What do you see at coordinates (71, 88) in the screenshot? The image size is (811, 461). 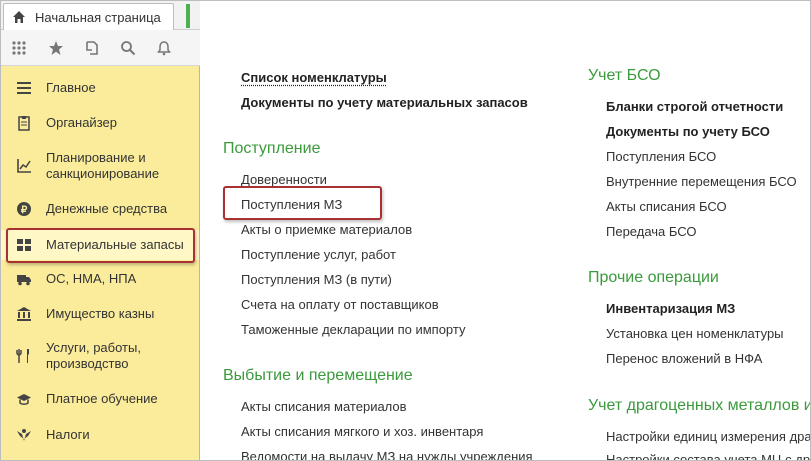 I see `sidebar-item-label: Главное` at bounding box center [71, 88].